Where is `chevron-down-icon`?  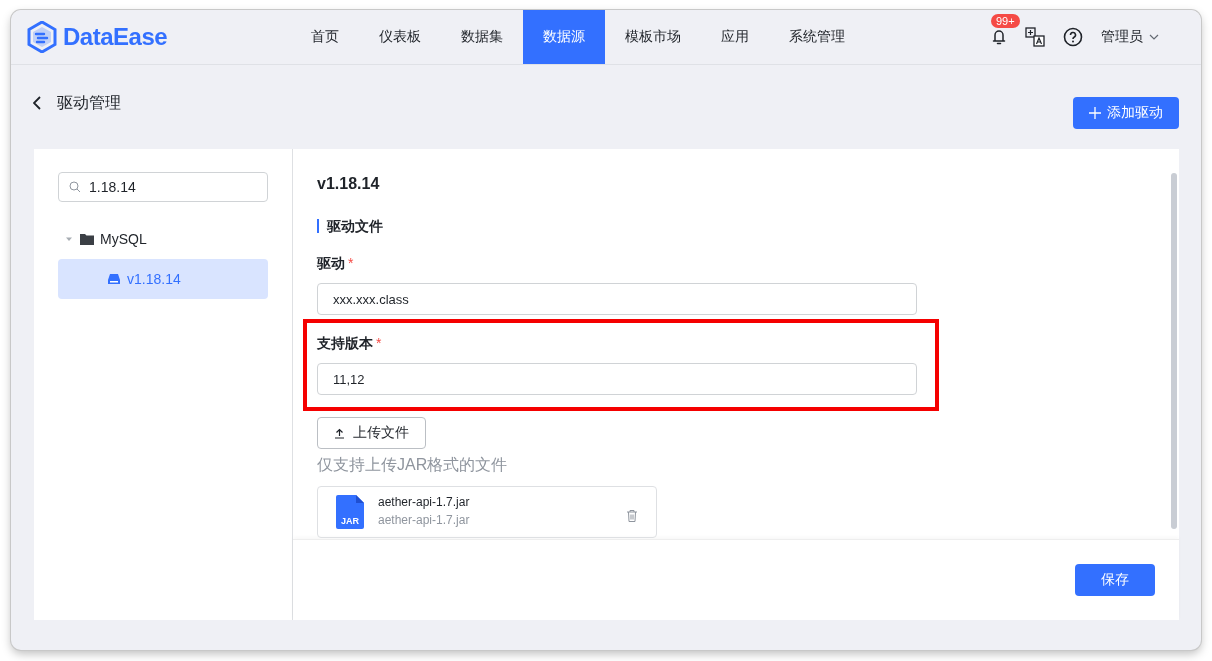
chevron-down-icon is located at coordinates (1154, 37).